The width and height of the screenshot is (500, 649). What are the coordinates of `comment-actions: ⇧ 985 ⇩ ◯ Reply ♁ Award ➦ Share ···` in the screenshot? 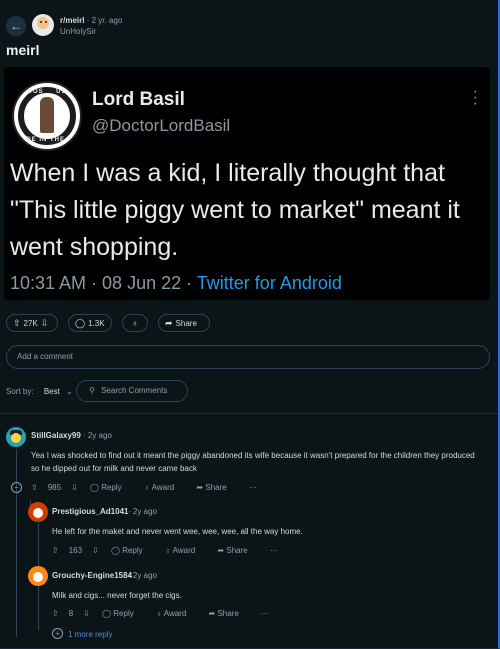 It's located at (149, 487).